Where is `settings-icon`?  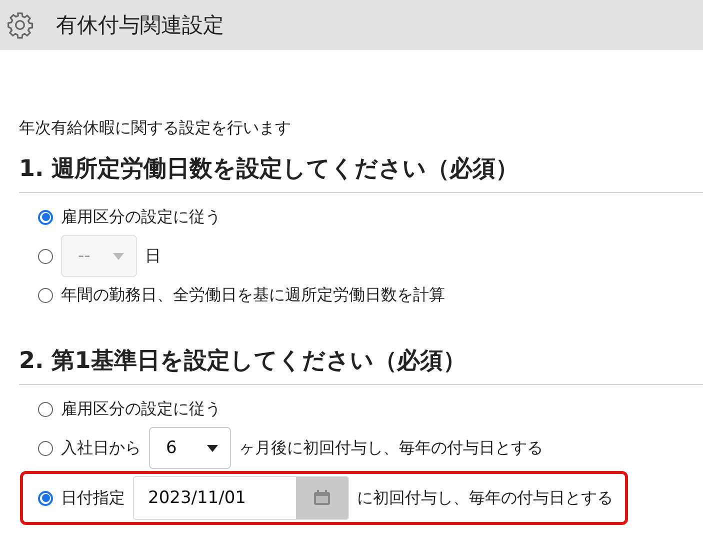 settings-icon is located at coordinates (20, 25).